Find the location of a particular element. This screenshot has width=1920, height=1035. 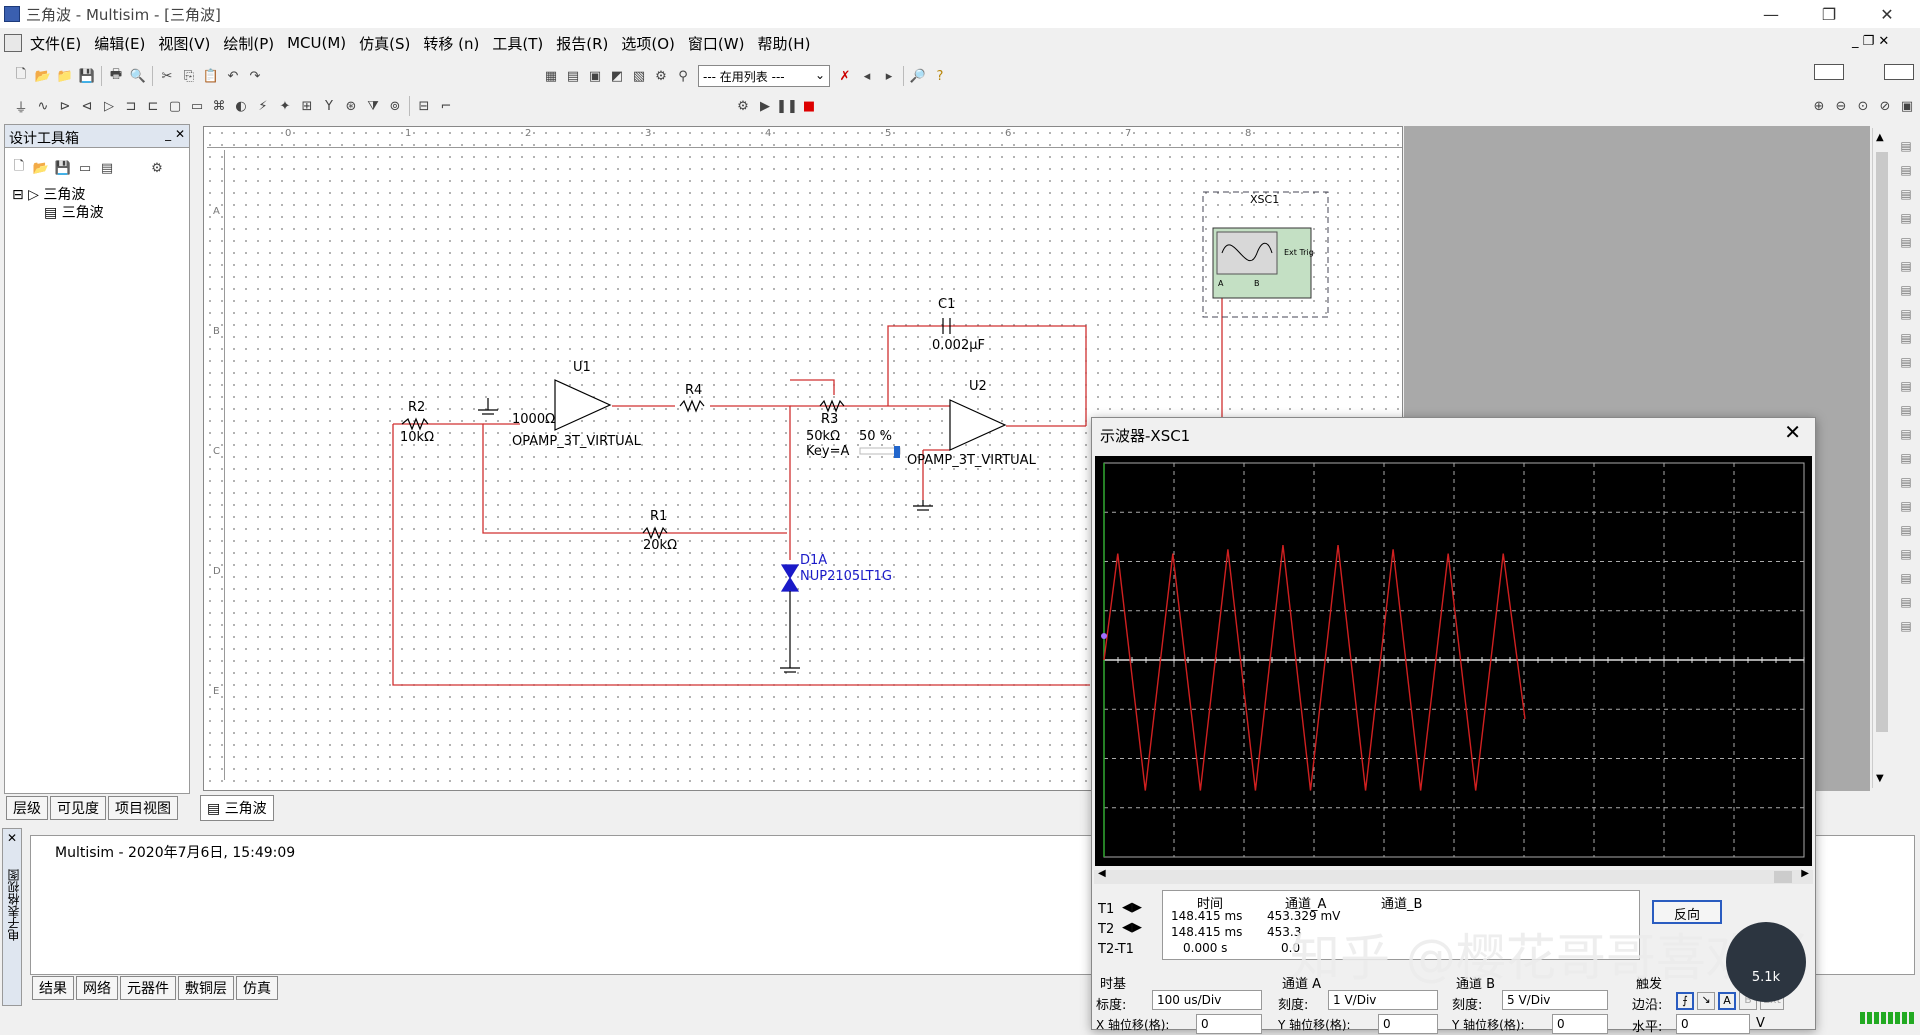

tab-components: 元器件 is located at coordinates (148, 988).